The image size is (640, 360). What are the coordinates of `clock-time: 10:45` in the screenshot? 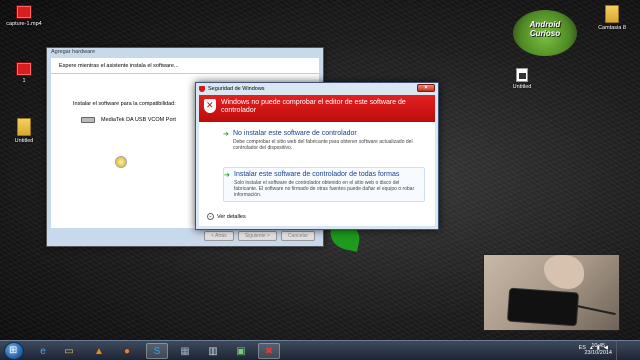 It's located at (598, 346).